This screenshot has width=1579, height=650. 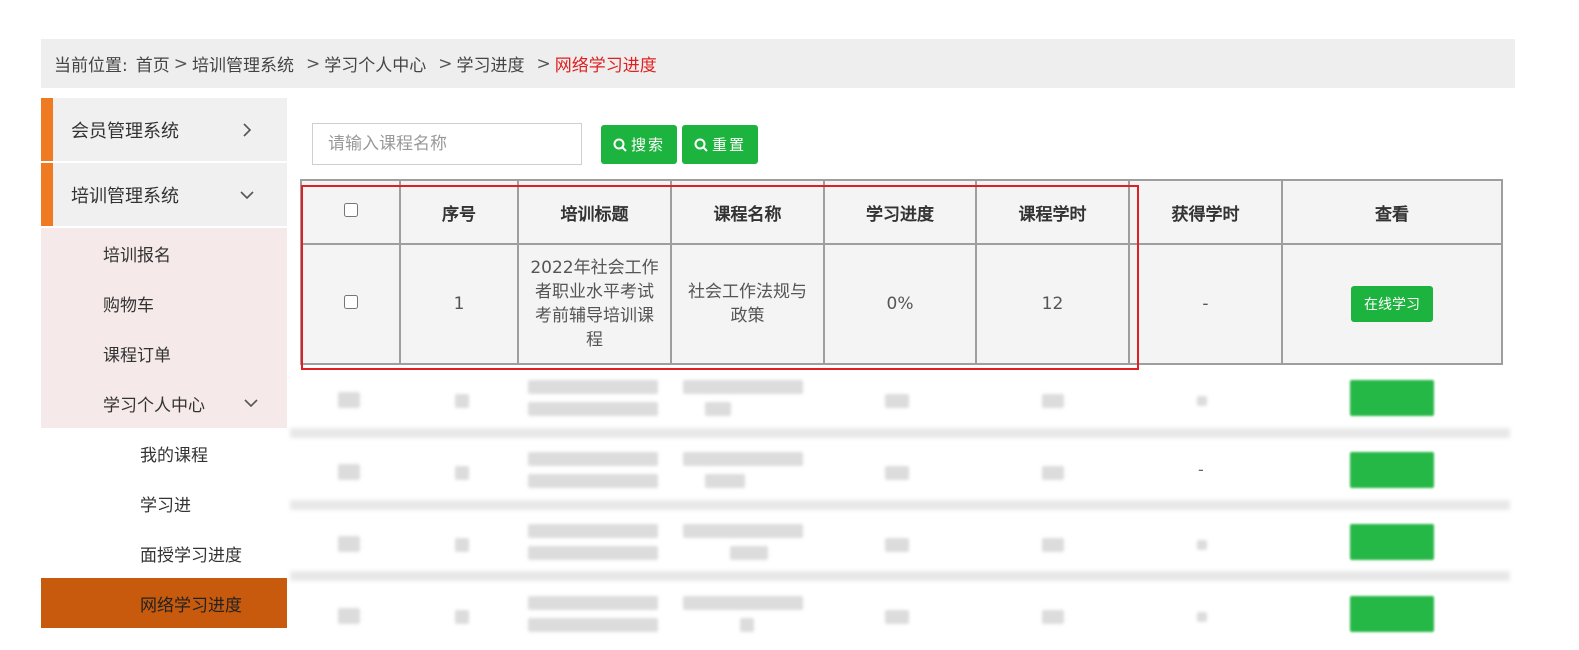 What do you see at coordinates (747, 304) in the screenshot?
I see `row-course-name: 社会工作法规与政策` at bounding box center [747, 304].